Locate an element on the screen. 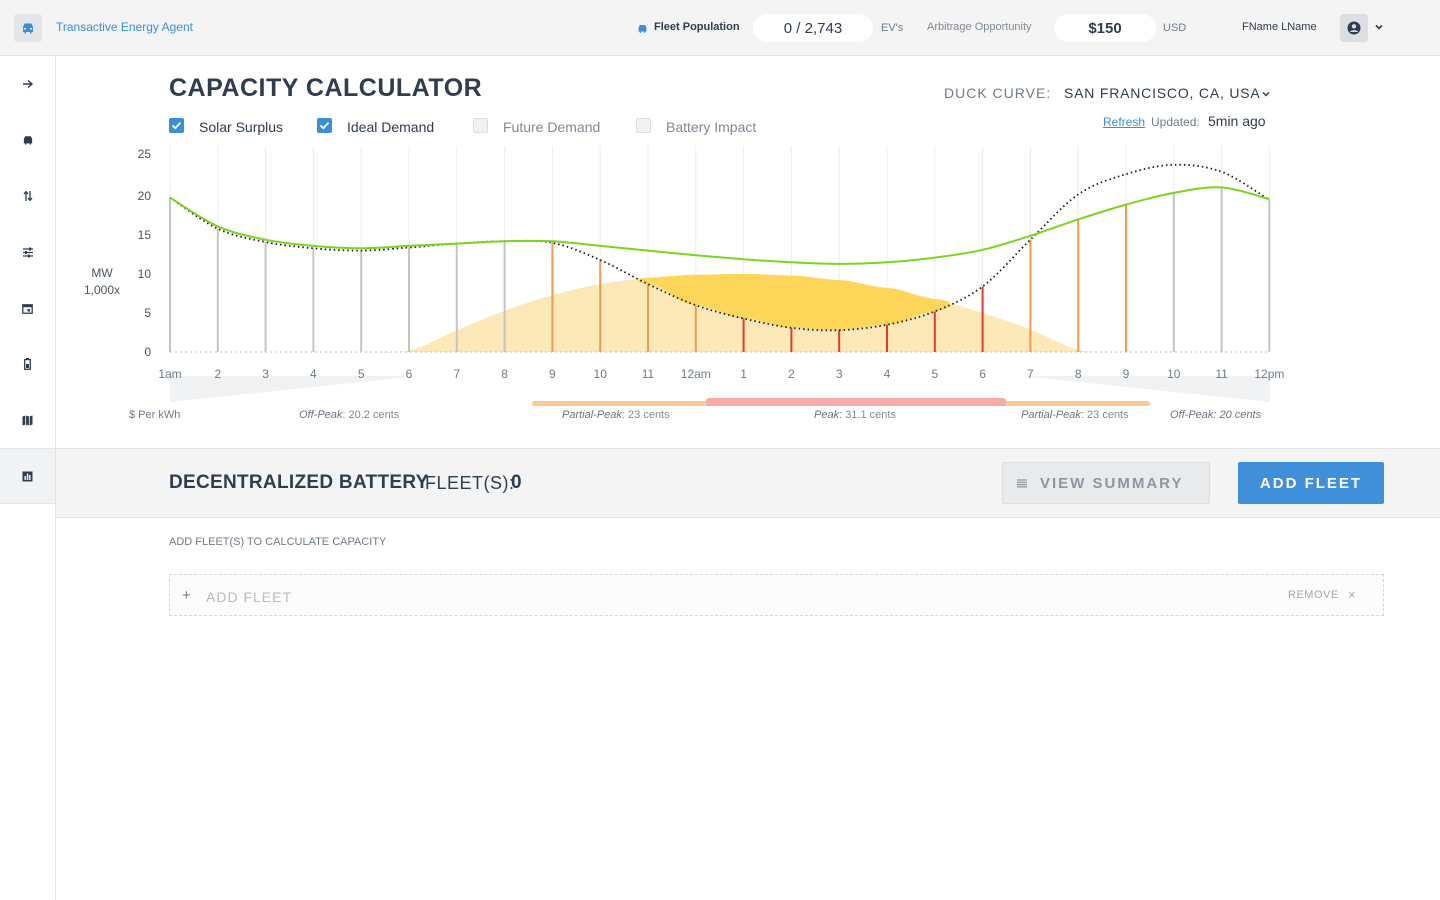 The width and height of the screenshot is (1440, 900). sidebar-item-forward is located at coordinates (27, 84).